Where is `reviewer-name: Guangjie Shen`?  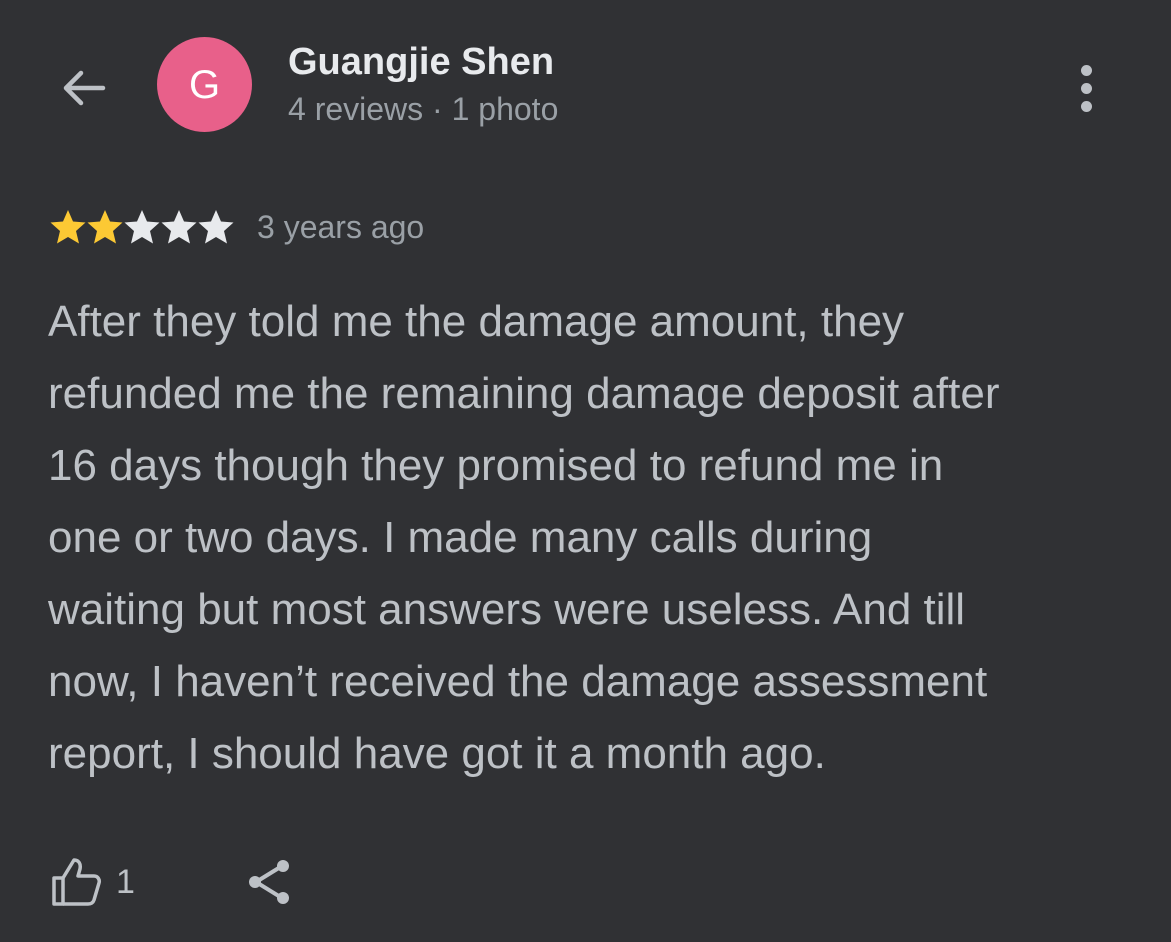
reviewer-name: Guangjie Shen is located at coordinates (421, 62).